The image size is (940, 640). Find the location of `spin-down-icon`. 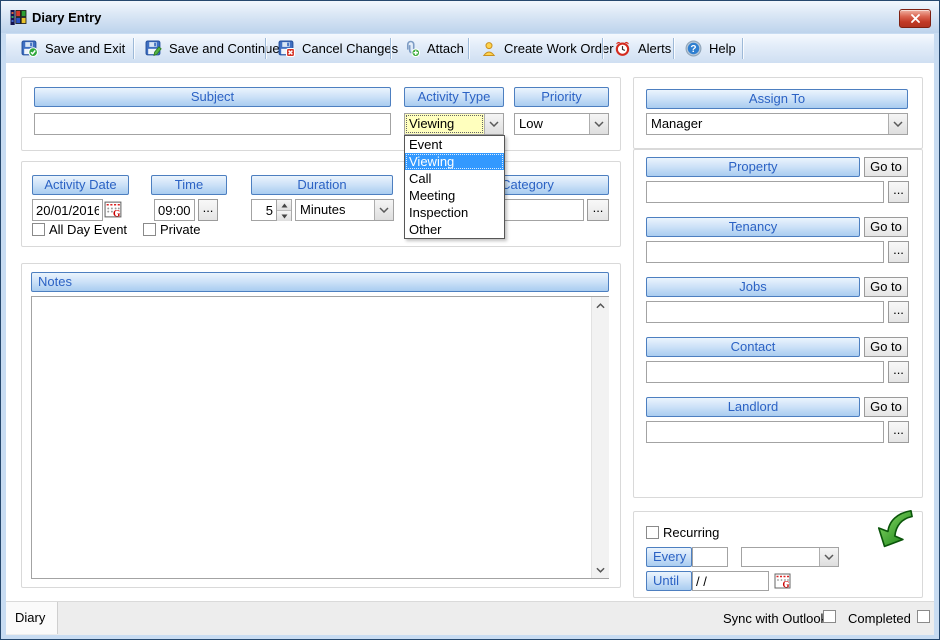

spin-down-icon is located at coordinates (284, 216).